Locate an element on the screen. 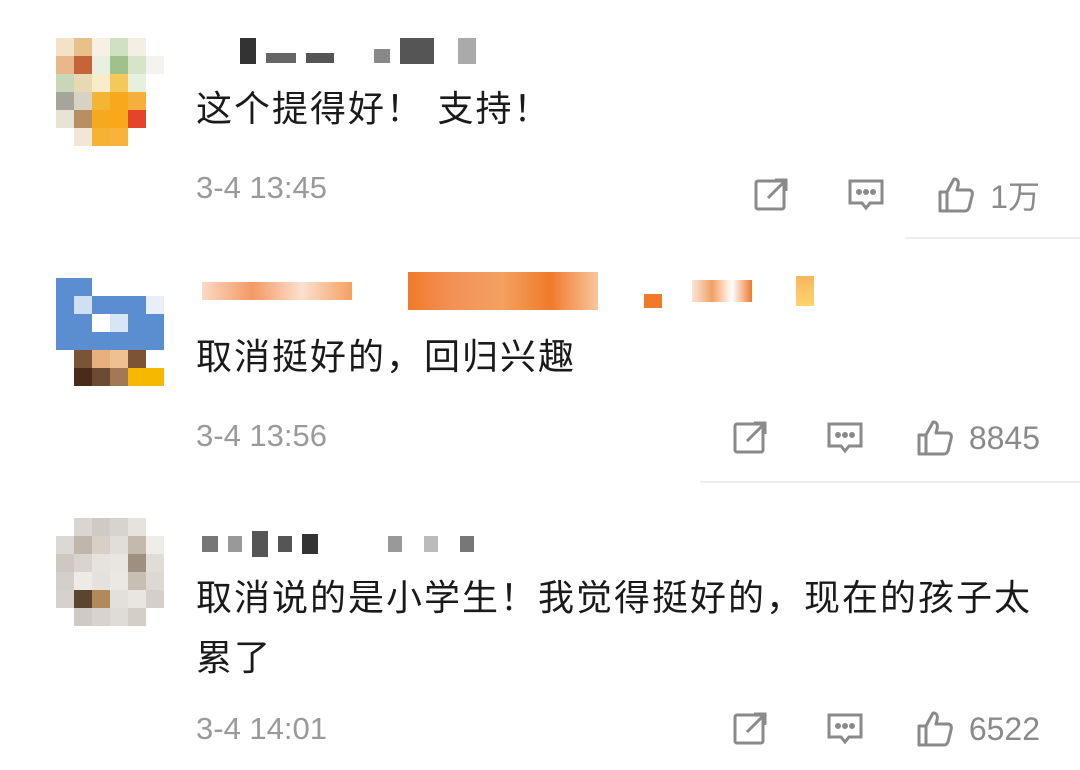 Image resolution: width=1080 pixels, height=770 pixels. comment-text: 取消挺好的，回归兴趣 is located at coordinates (386, 357).